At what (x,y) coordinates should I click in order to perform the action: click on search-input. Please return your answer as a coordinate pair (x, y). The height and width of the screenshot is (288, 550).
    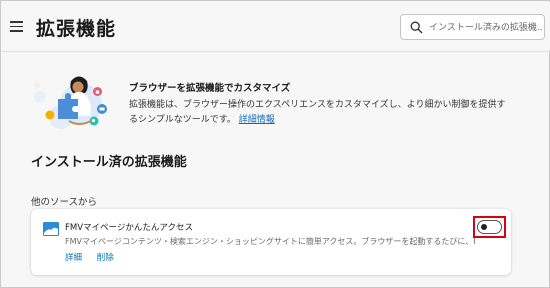
    Looking at the image, I should click on (486, 27).